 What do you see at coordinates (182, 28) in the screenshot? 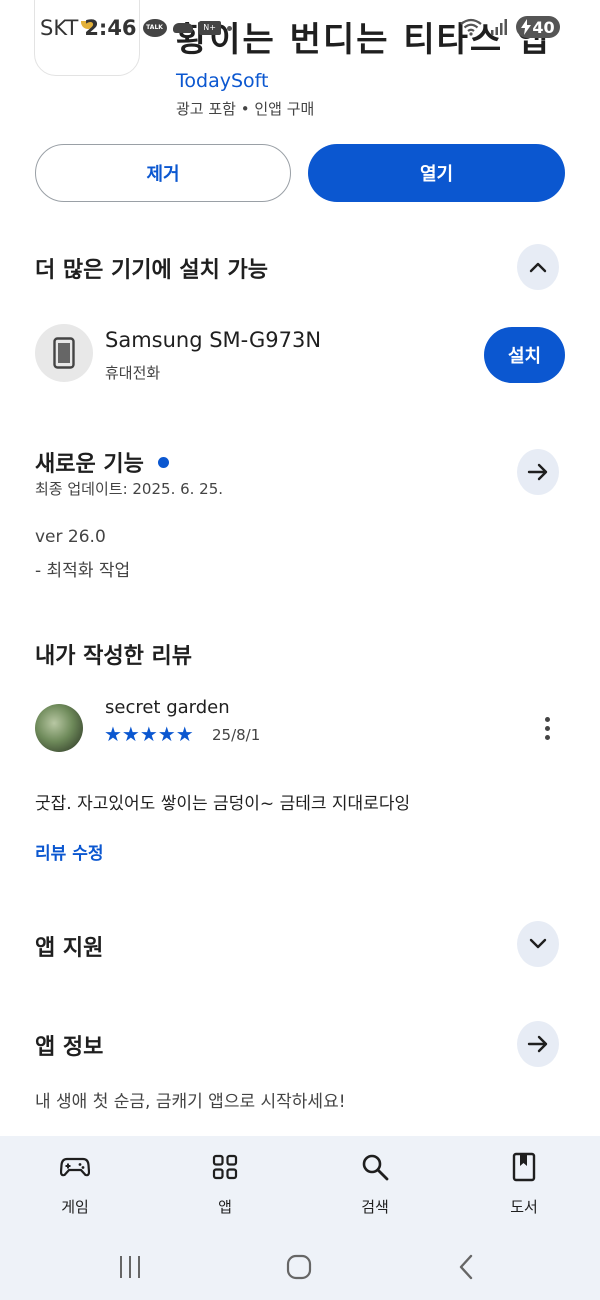
I see `cloud-icon` at bounding box center [182, 28].